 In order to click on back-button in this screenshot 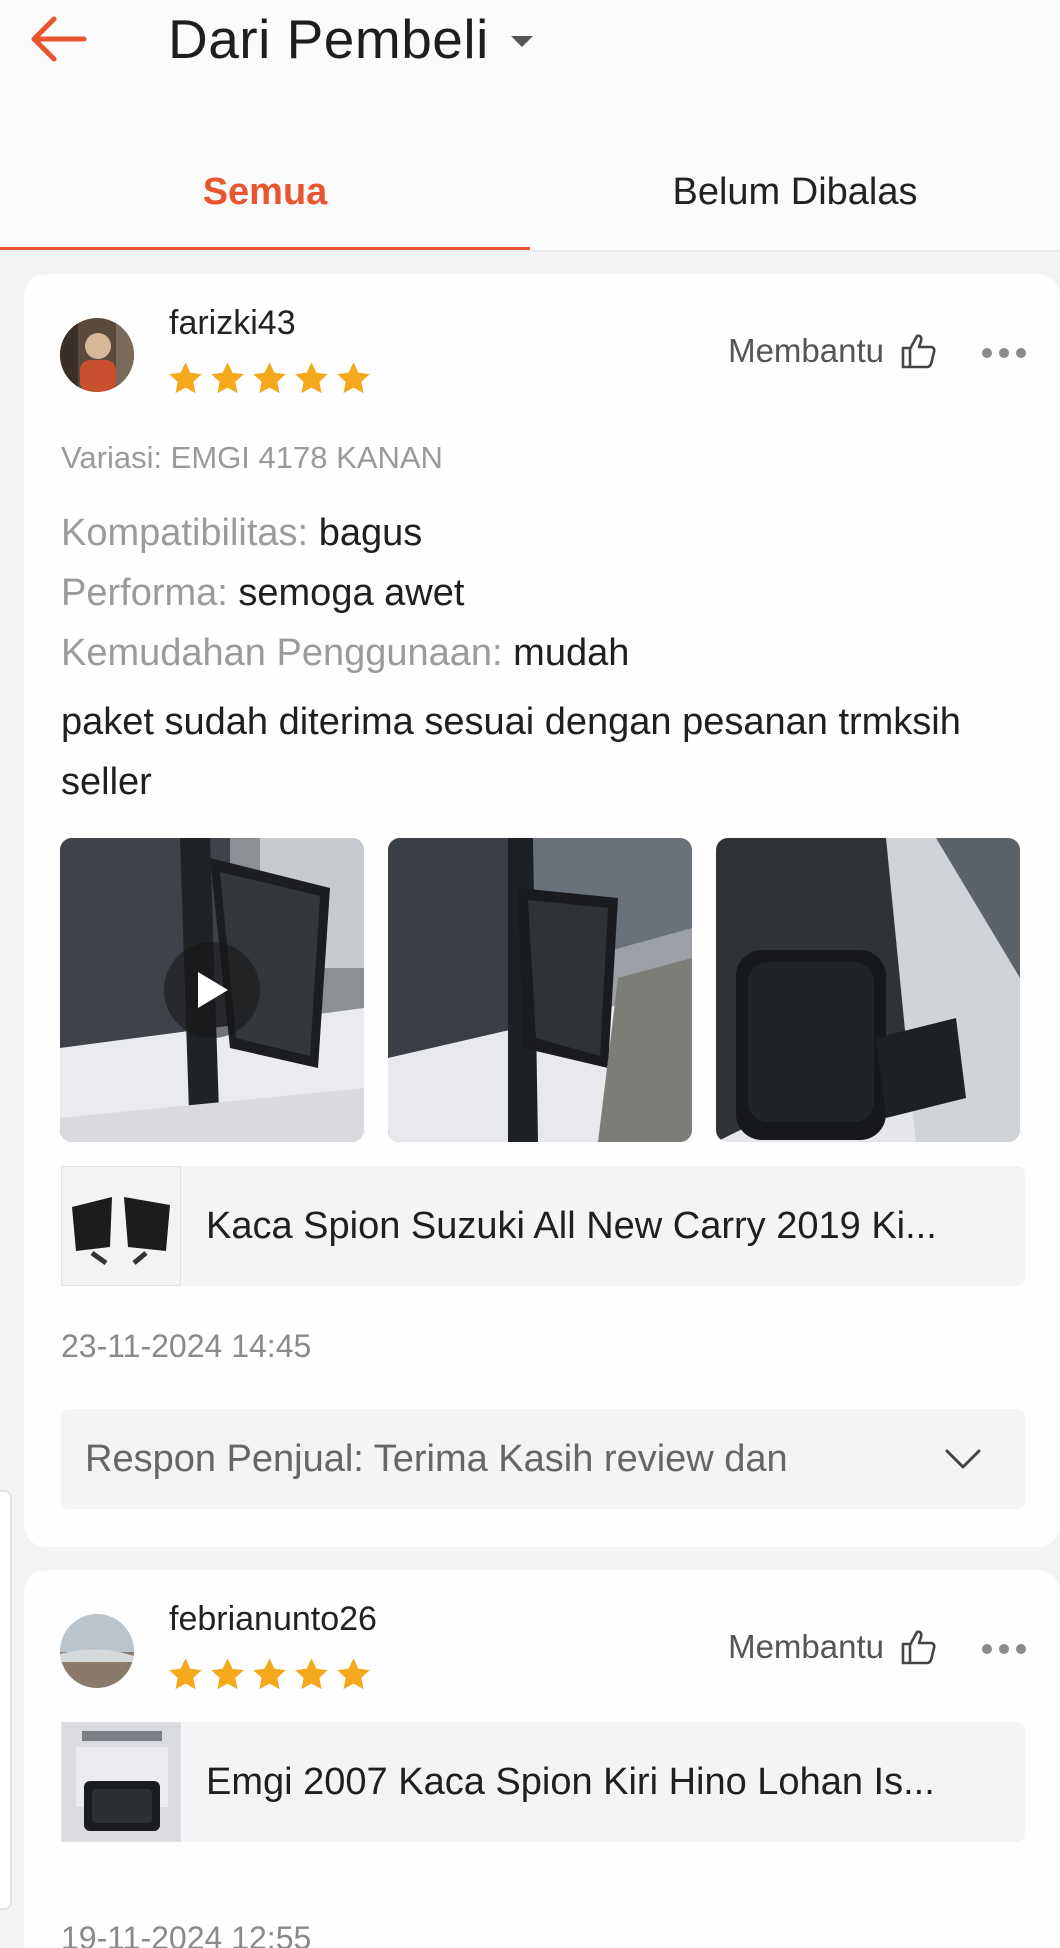, I will do `click(75, 39)`.